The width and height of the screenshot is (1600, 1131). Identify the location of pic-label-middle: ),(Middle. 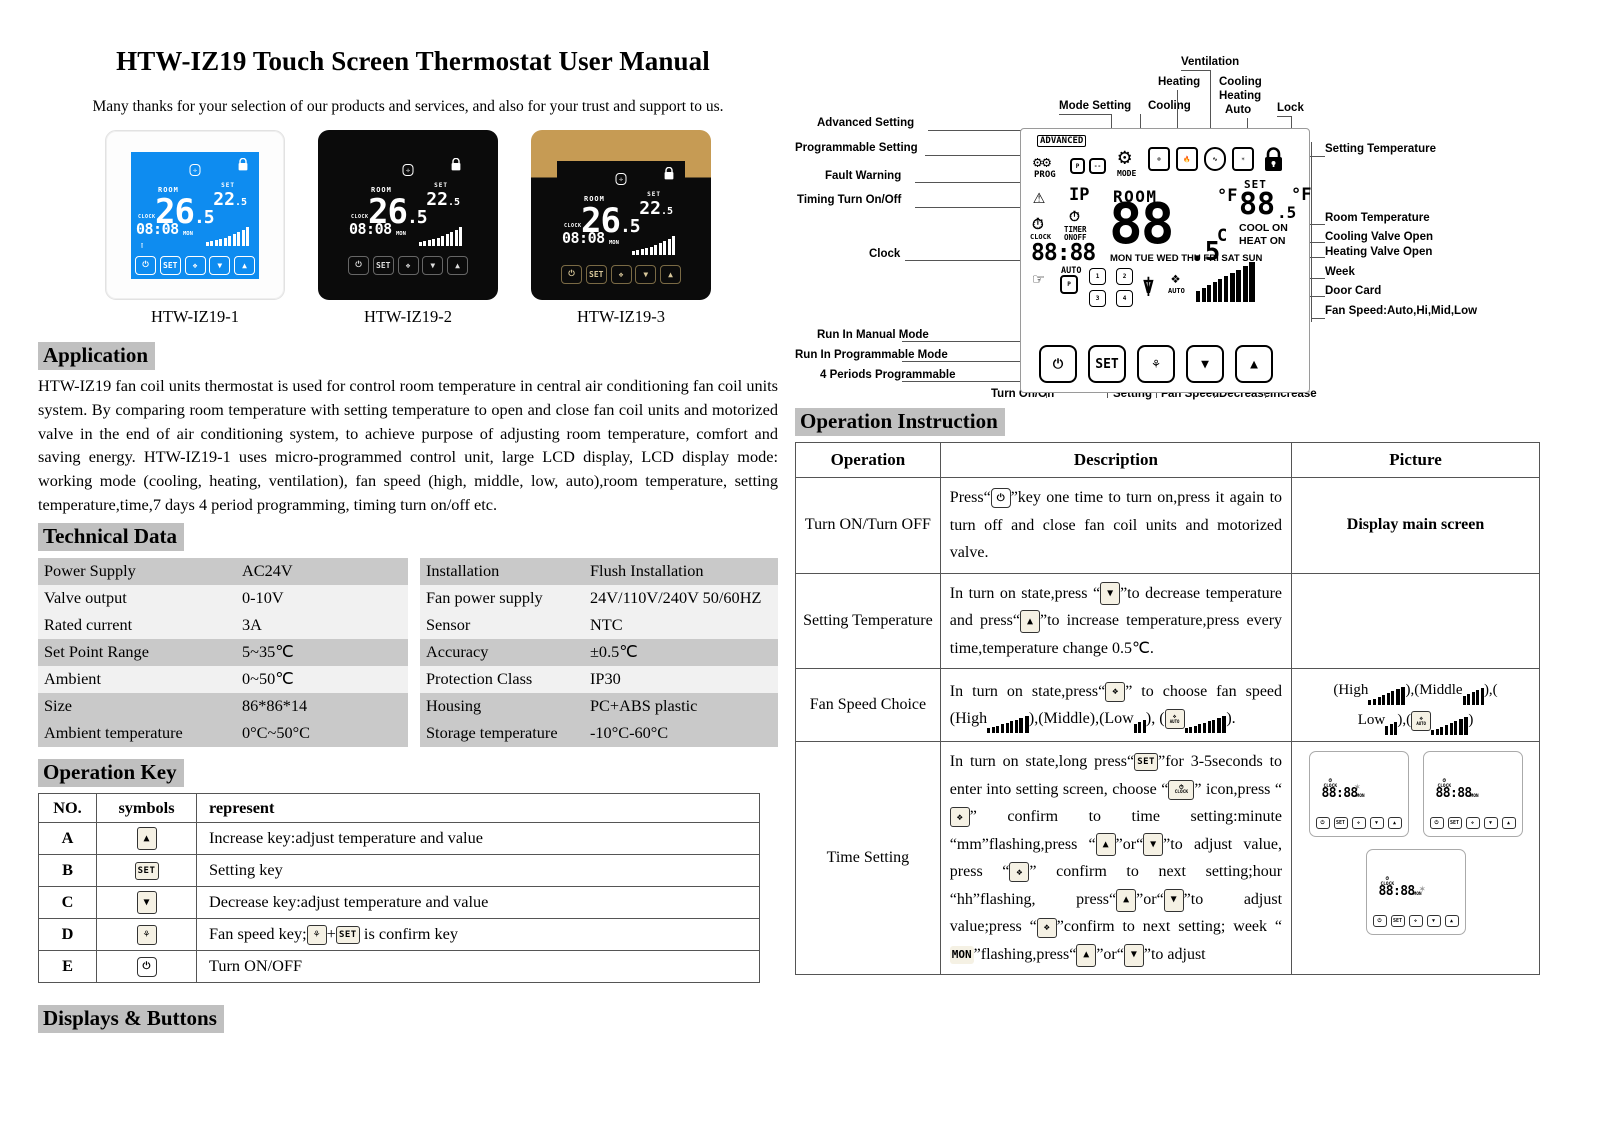
(1434, 690).